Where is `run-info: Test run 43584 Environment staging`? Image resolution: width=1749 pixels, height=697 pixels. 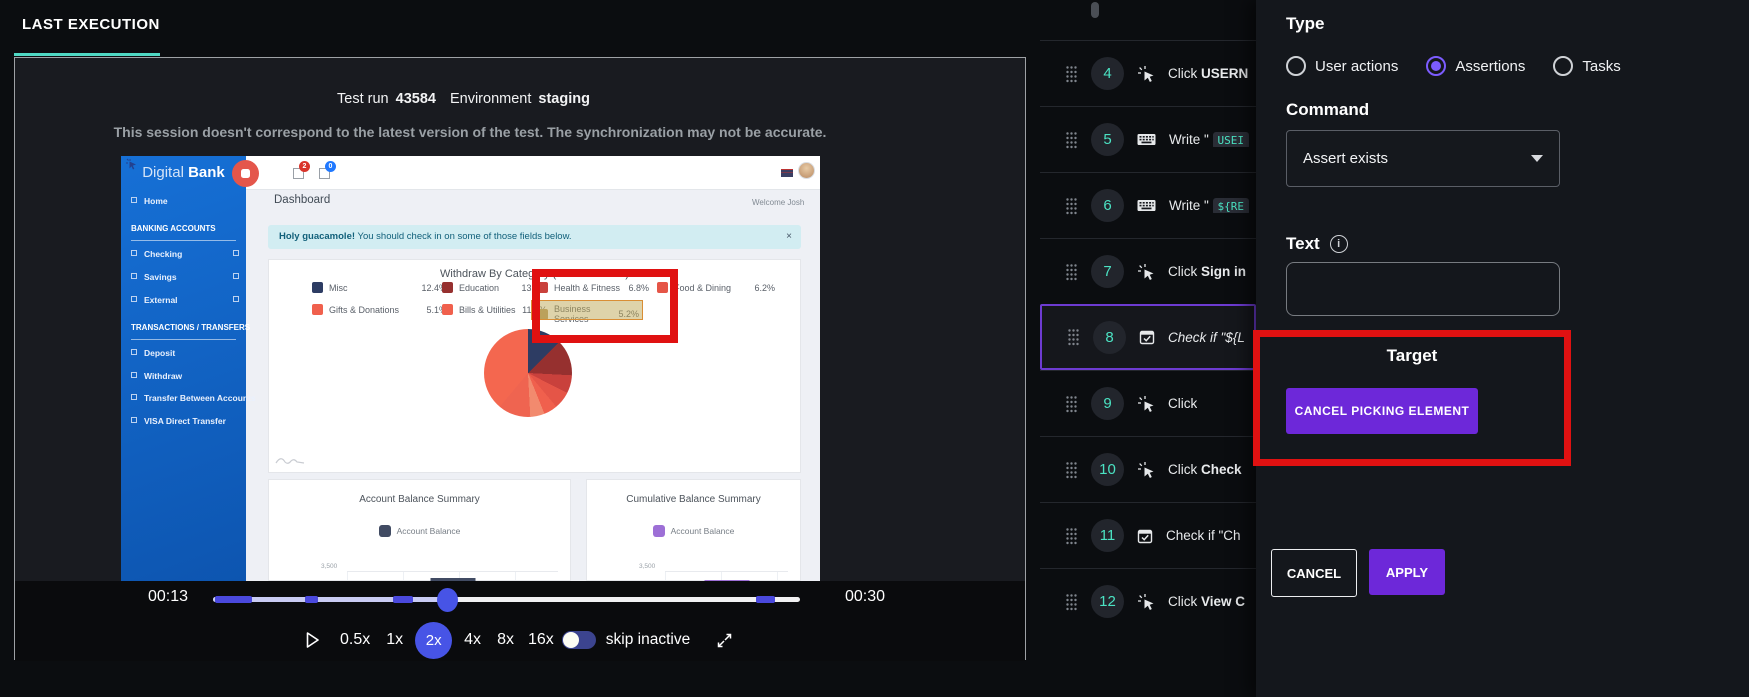
run-info: Test run 43584 Environment staging is located at coordinates (470, 99).